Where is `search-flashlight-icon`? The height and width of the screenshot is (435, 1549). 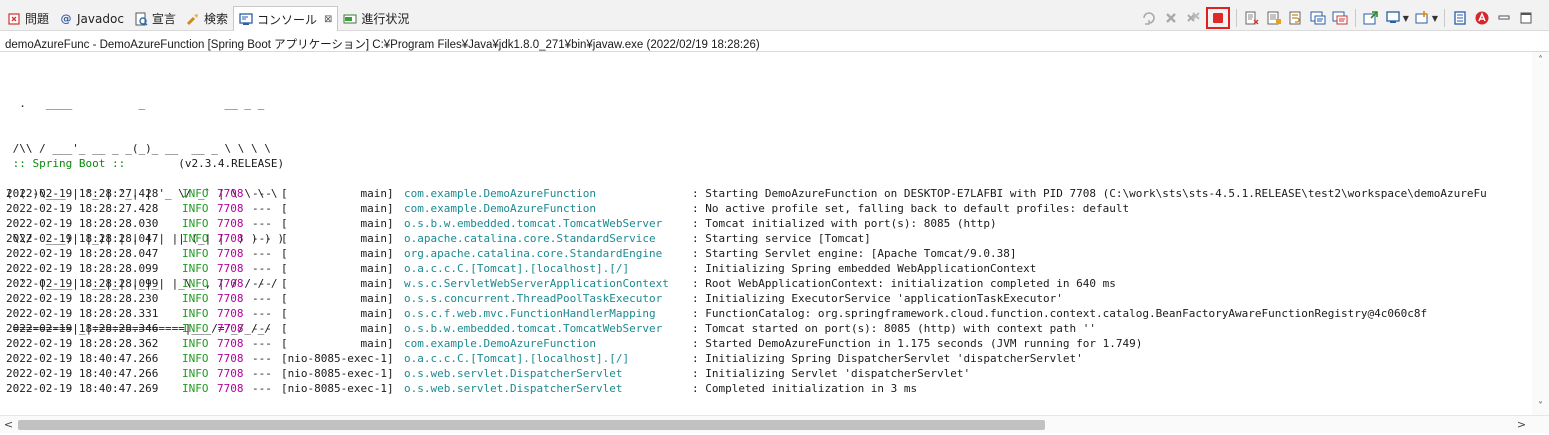 search-flashlight-icon is located at coordinates (193, 19).